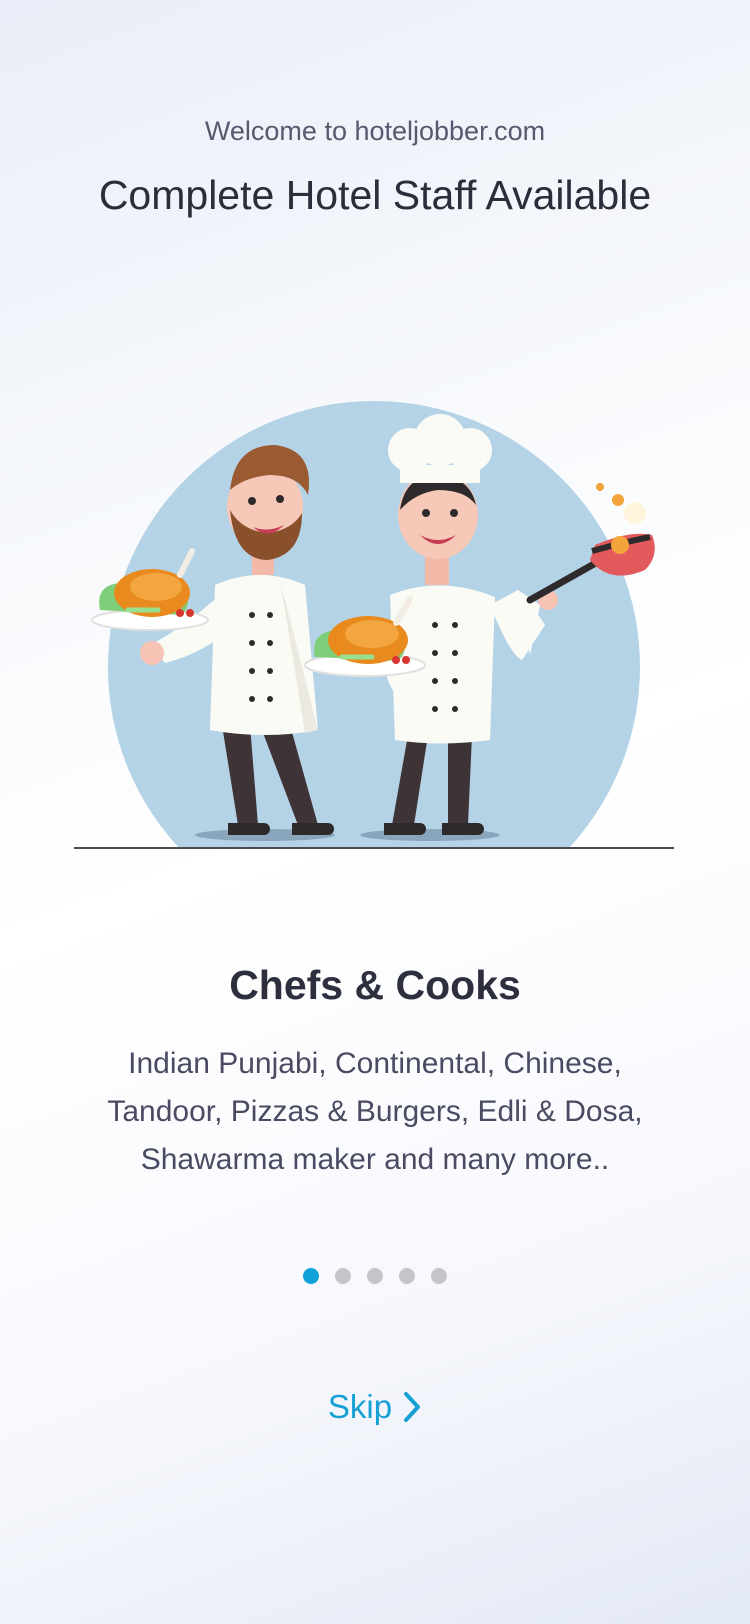 This screenshot has width=750, height=1624. What do you see at coordinates (375, 195) in the screenshot?
I see `page-title: Complete Hotel Staff Available` at bounding box center [375, 195].